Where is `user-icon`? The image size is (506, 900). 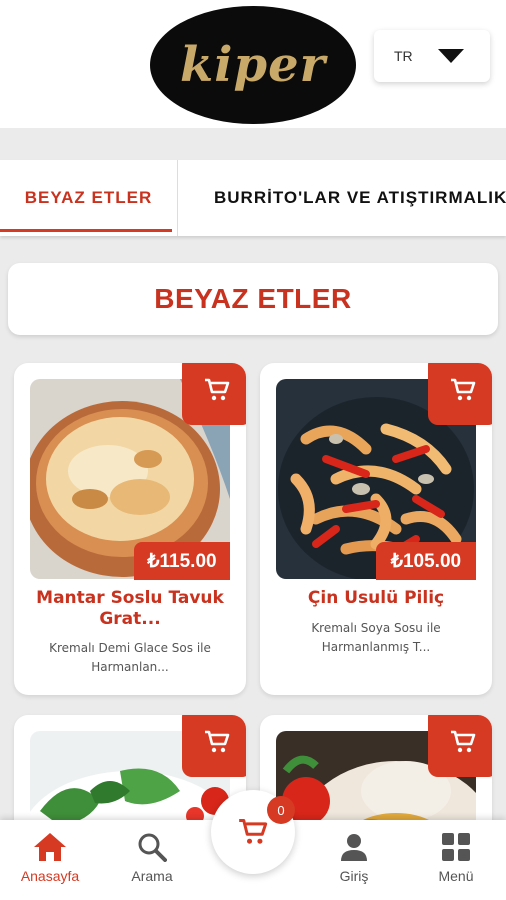 user-icon is located at coordinates (354, 847).